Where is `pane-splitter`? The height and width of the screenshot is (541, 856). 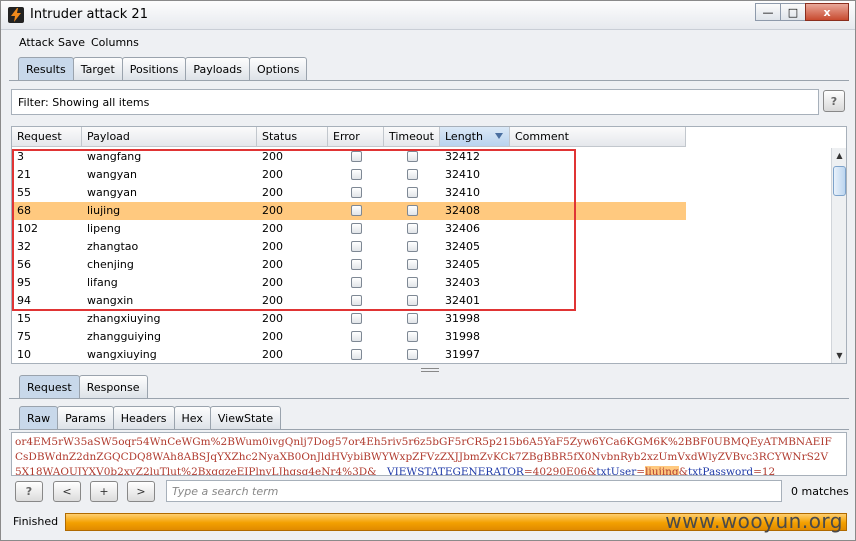 pane-splitter is located at coordinates (428, 370).